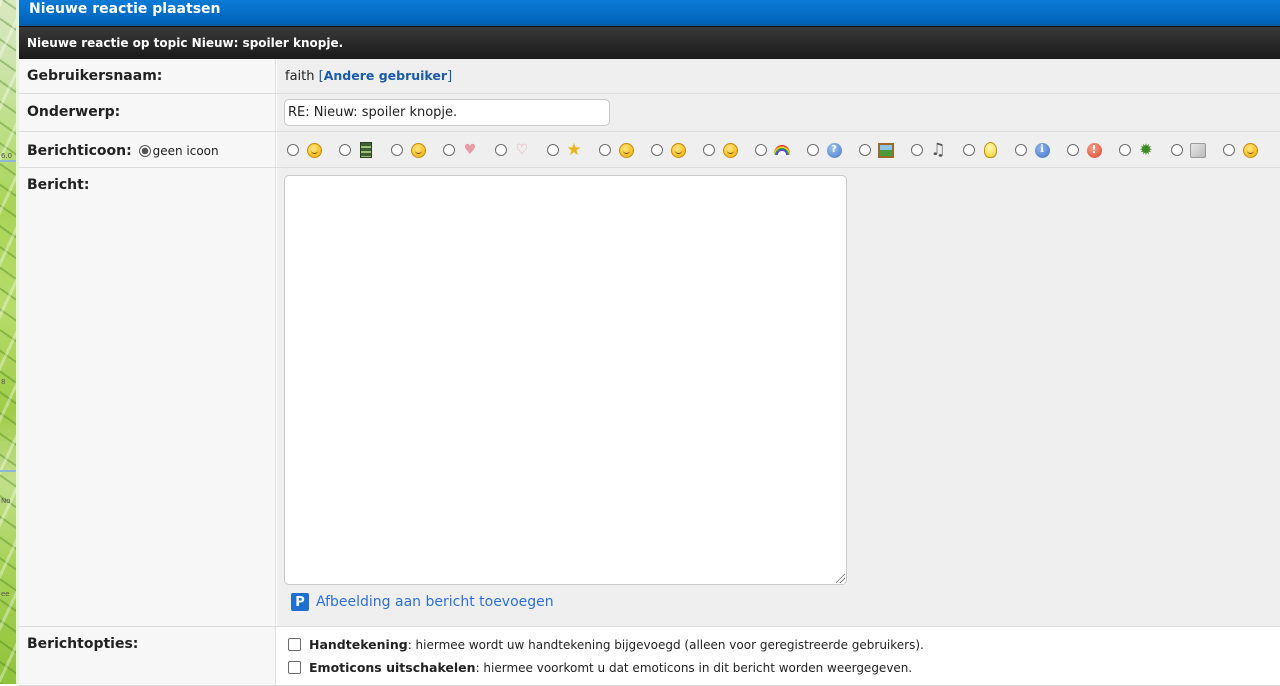 This screenshot has height=686, width=1280. What do you see at coordinates (358, 644) in the screenshot?
I see `signature-title: Handtekening` at bounding box center [358, 644].